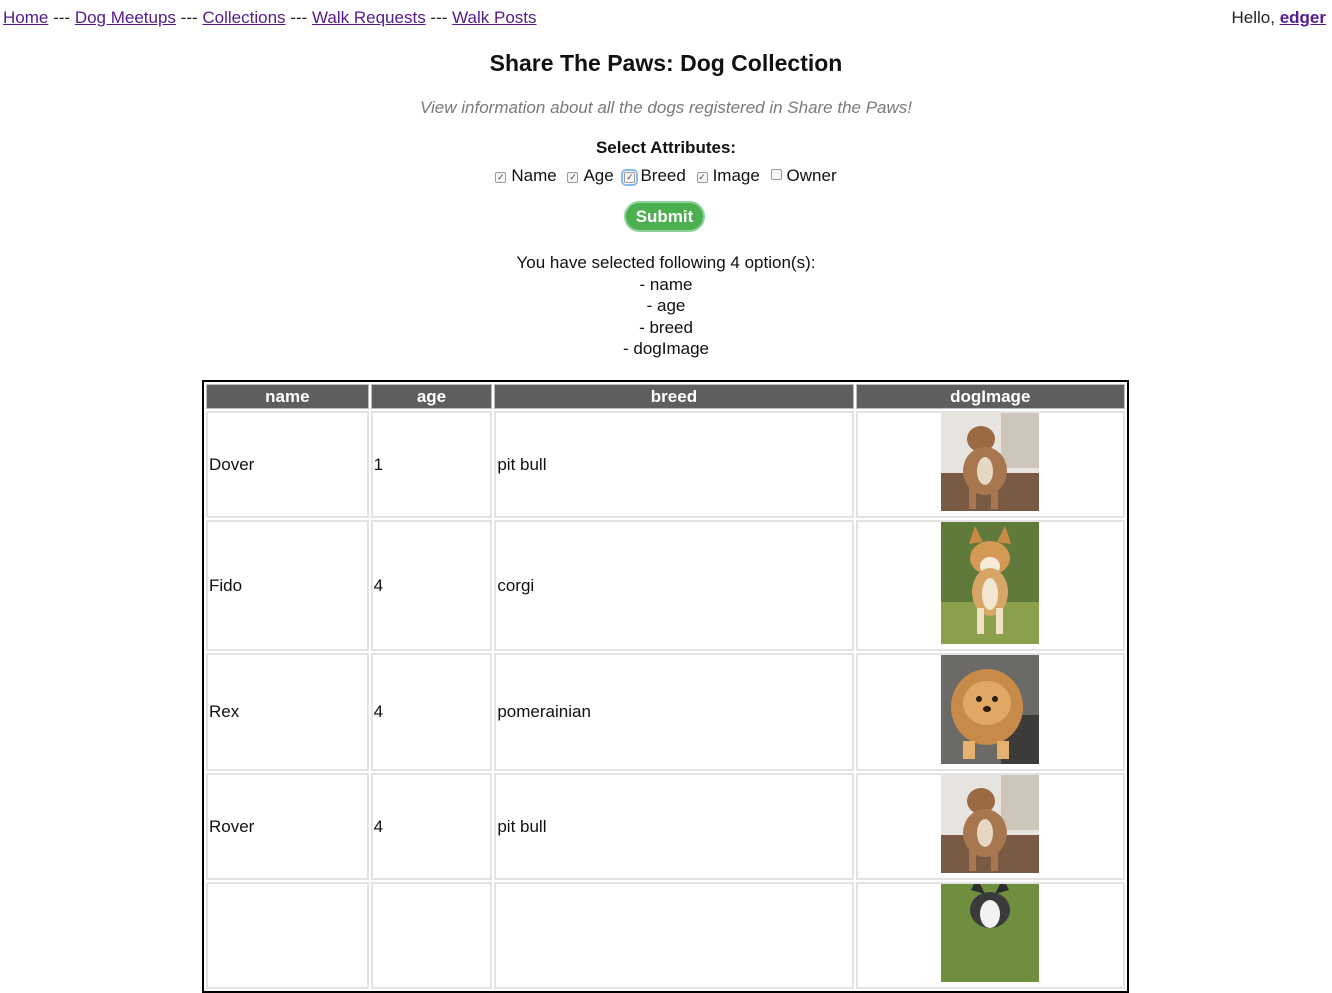 The width and height of the screenshot is (1332, 993). What do you see at coordinates (664, 216) in the screenshot?
I see `submit-button: Submit` at bounding box center [664, 216].